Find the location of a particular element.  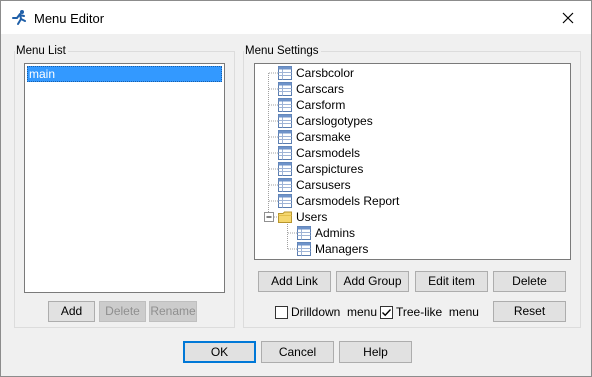

reset-button: Reset is located at coordinates (529, 311).